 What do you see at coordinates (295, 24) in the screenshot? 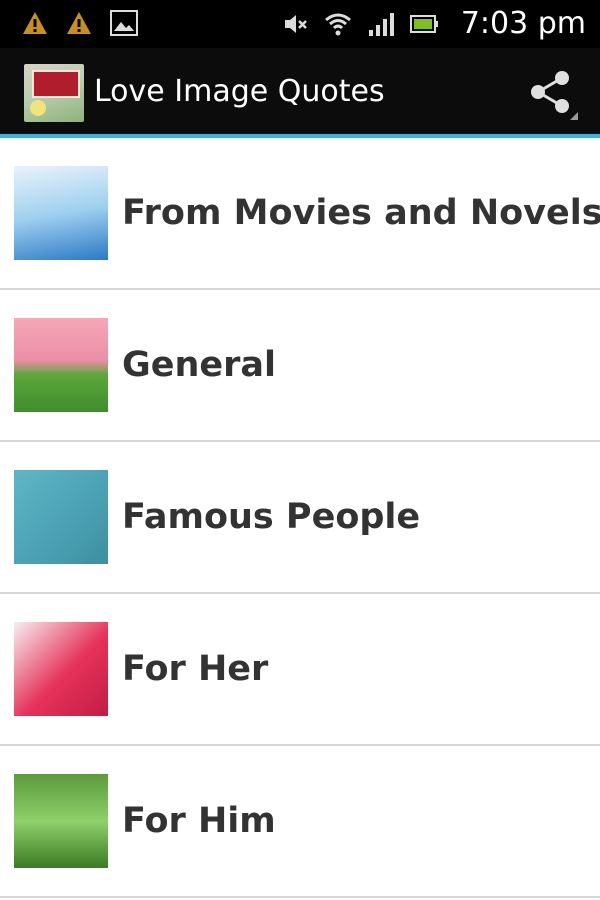
I see `mute-icon` at bounding box center [295, 24].